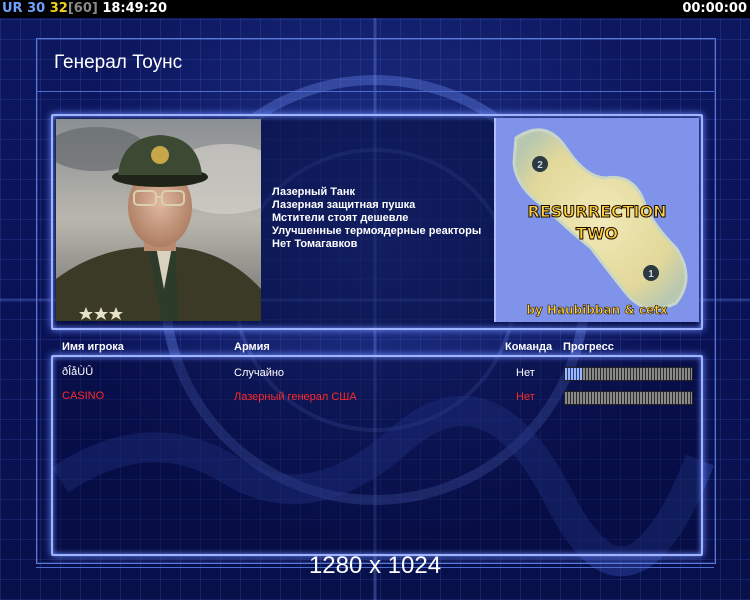  What do you see at coordinates (252, 347) in the screenshot?
I see `header-army: Армия` at bounding box center [252, 347].